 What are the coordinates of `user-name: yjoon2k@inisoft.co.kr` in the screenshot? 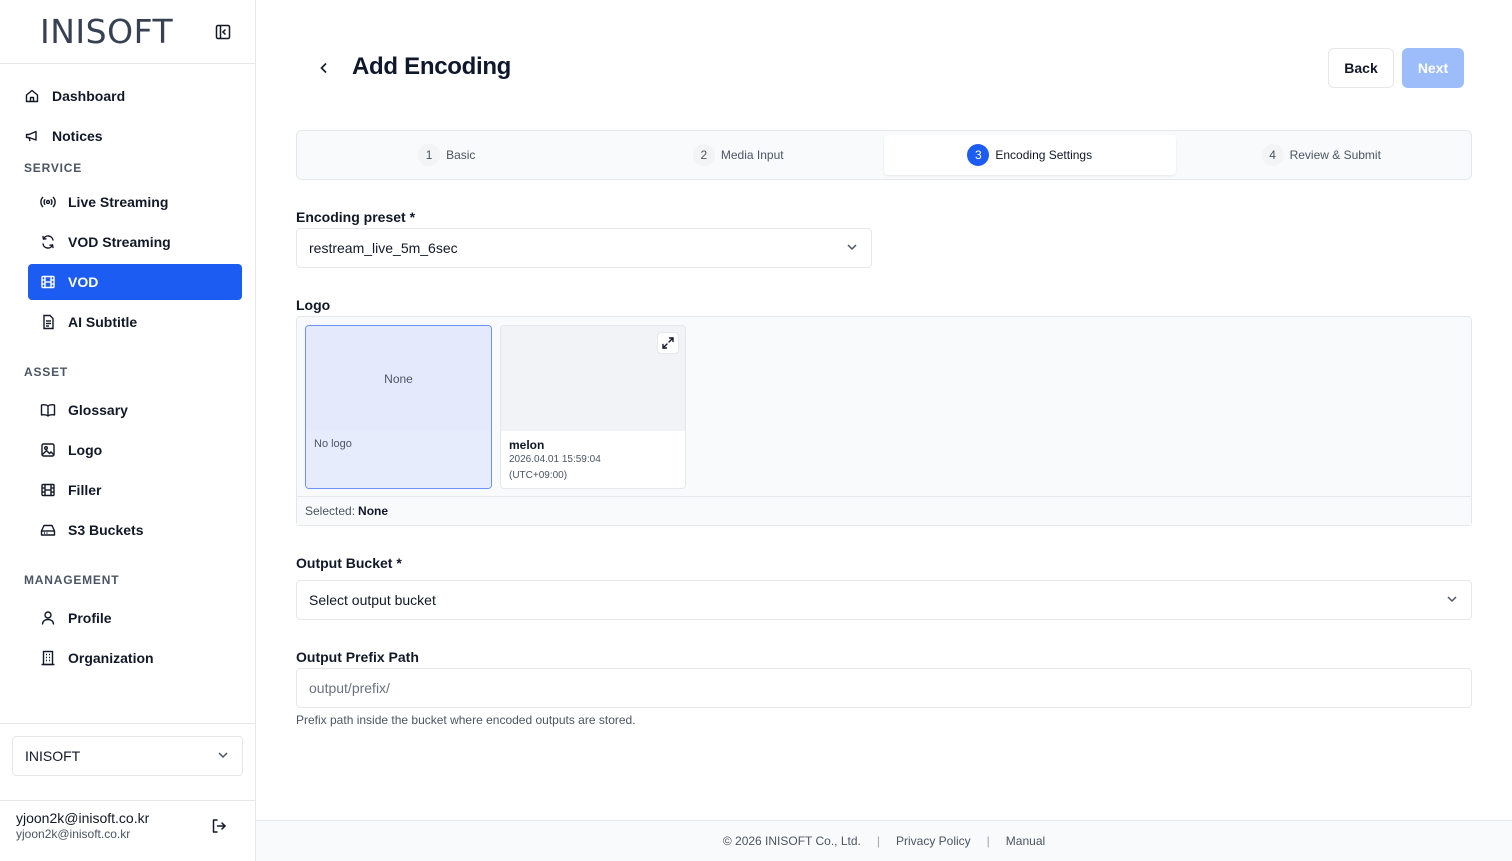 It's located at (83, 818).